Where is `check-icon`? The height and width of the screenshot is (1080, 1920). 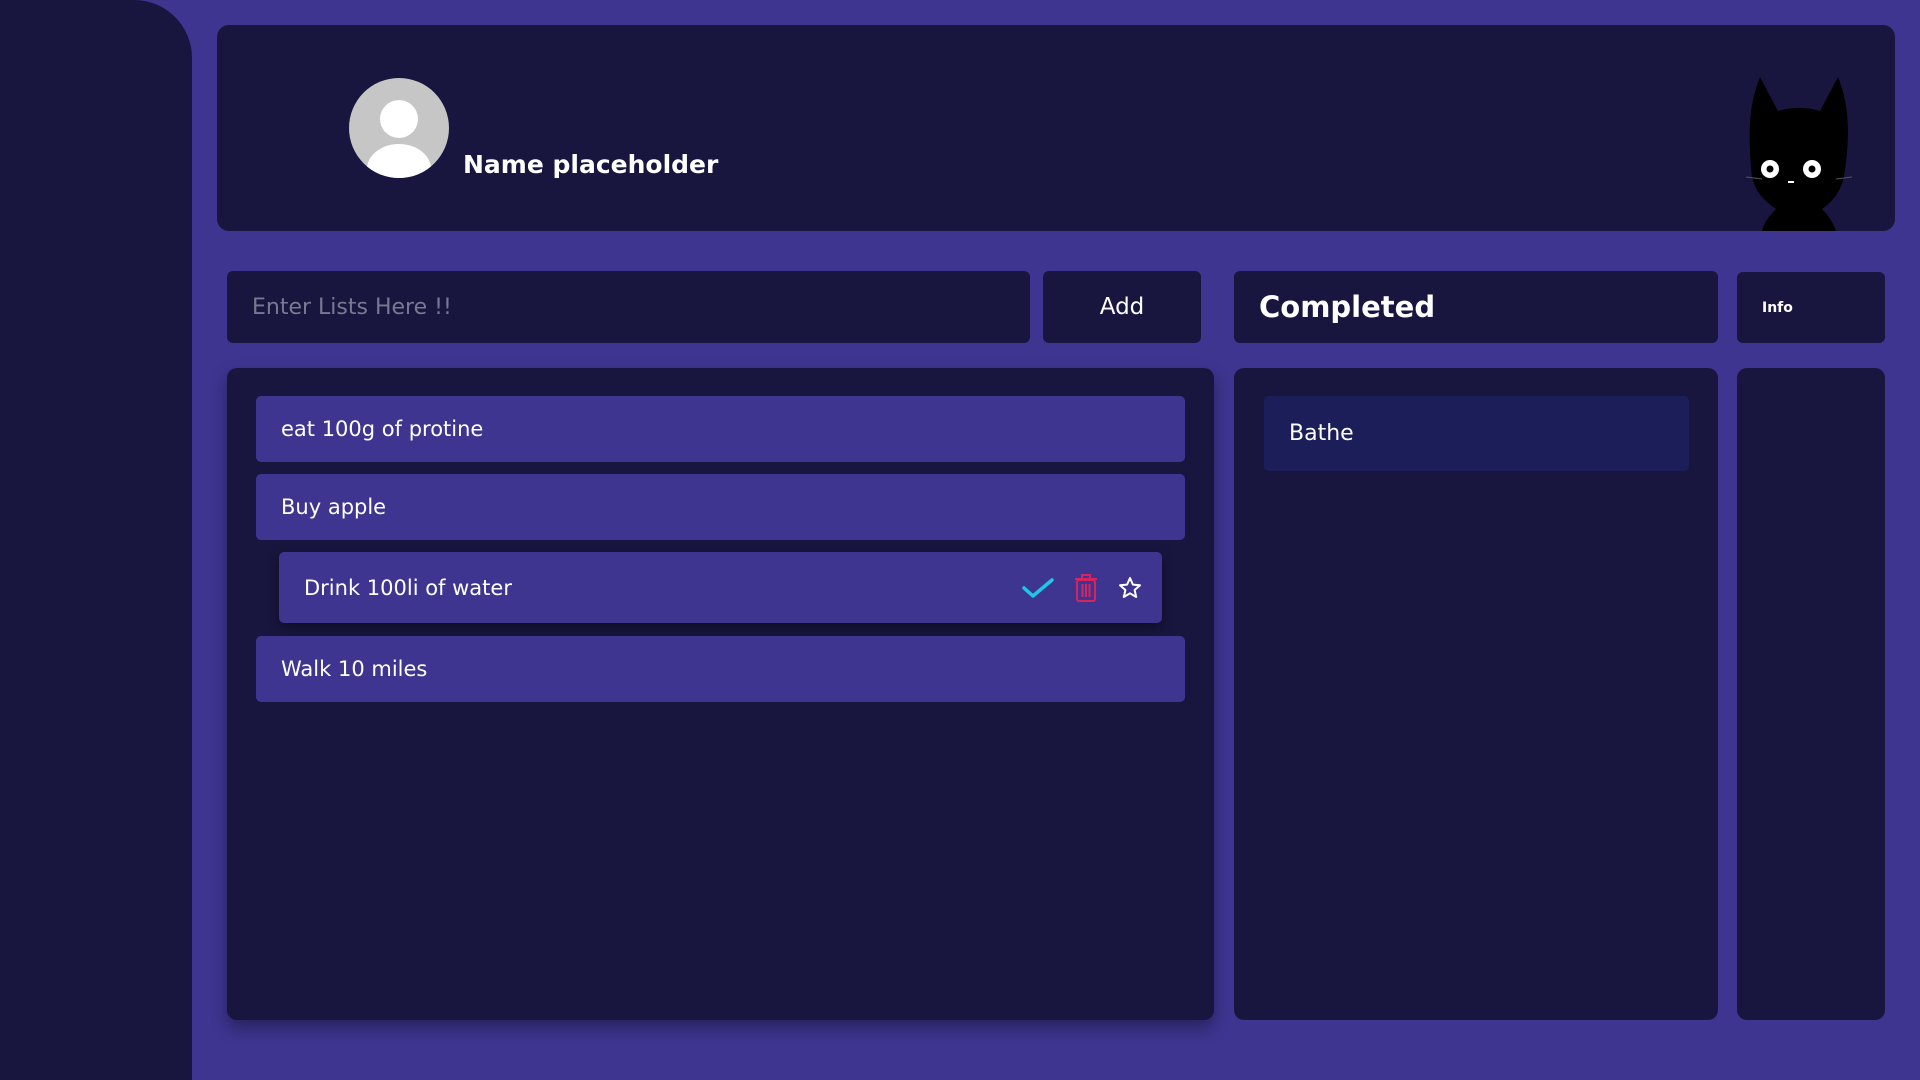 check-icon is located at coordinates (1038, 588).